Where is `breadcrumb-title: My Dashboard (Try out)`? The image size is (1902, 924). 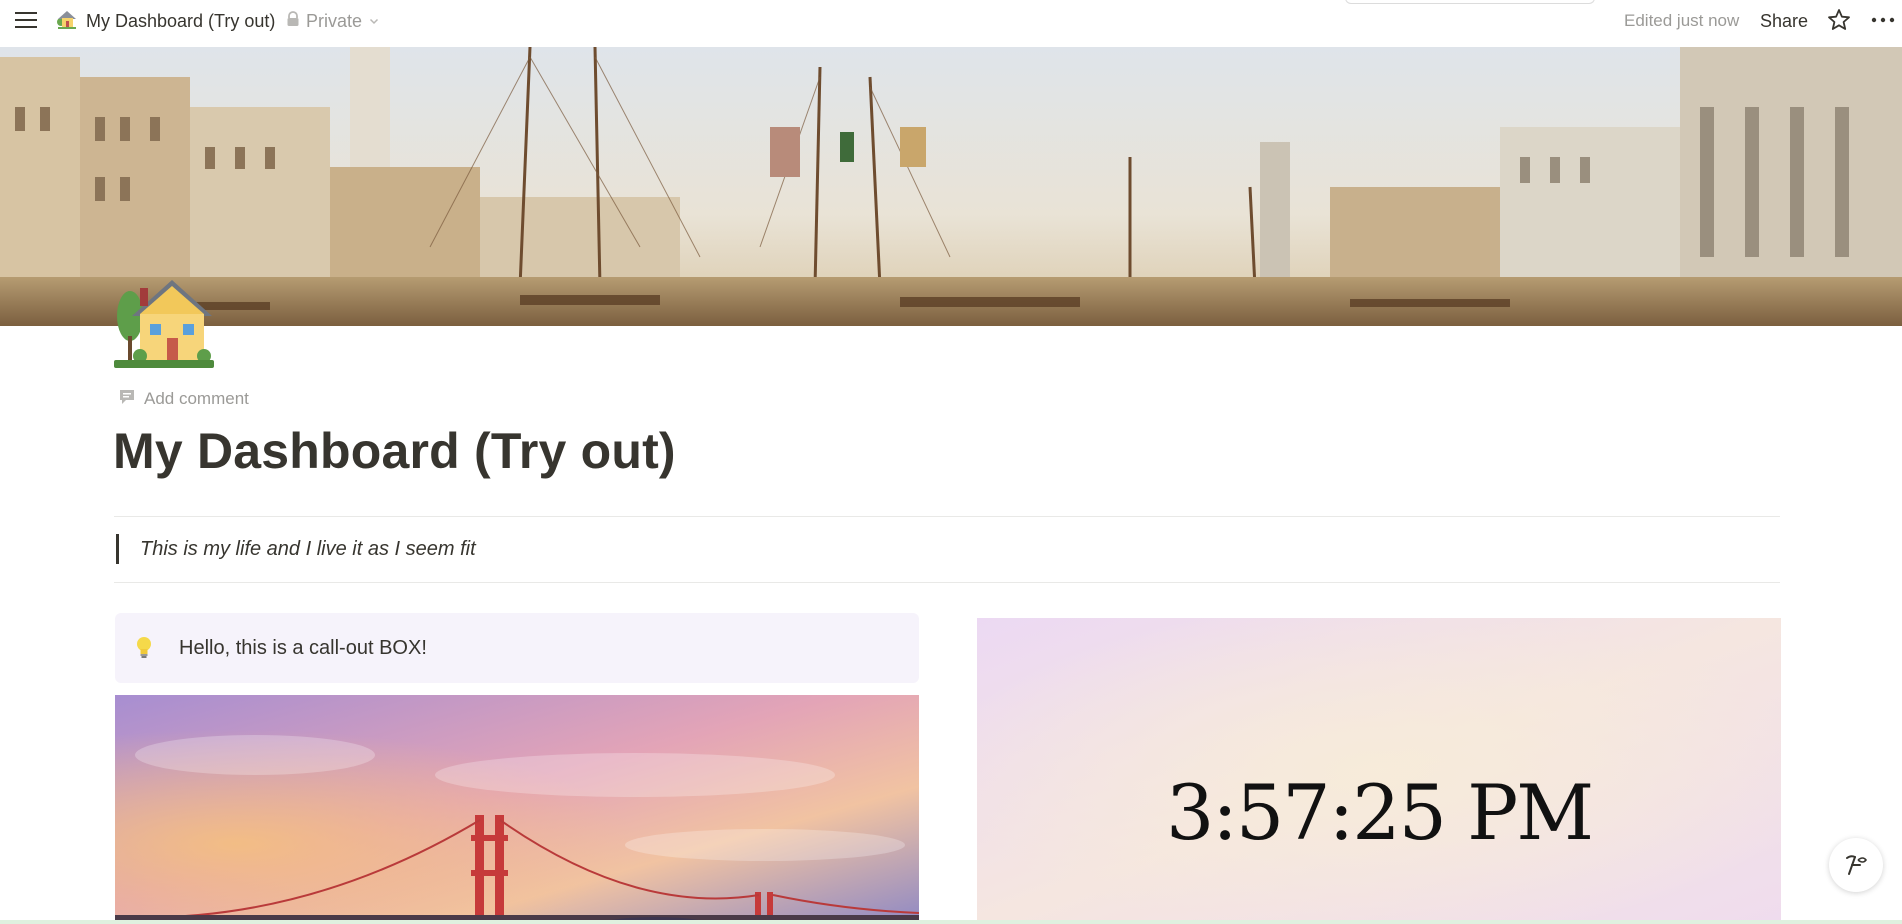 breadcrumb-title: My Dashboard (Try out) is located at coordinates (180, 21).